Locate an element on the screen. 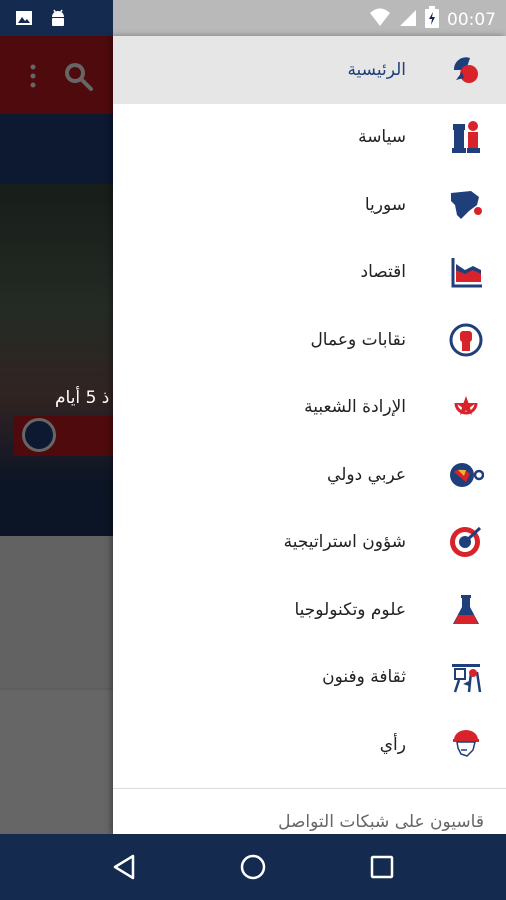 This screenshot has height=900, width=506. menu-item-label: سياسة is located at coordinates (382, 137).